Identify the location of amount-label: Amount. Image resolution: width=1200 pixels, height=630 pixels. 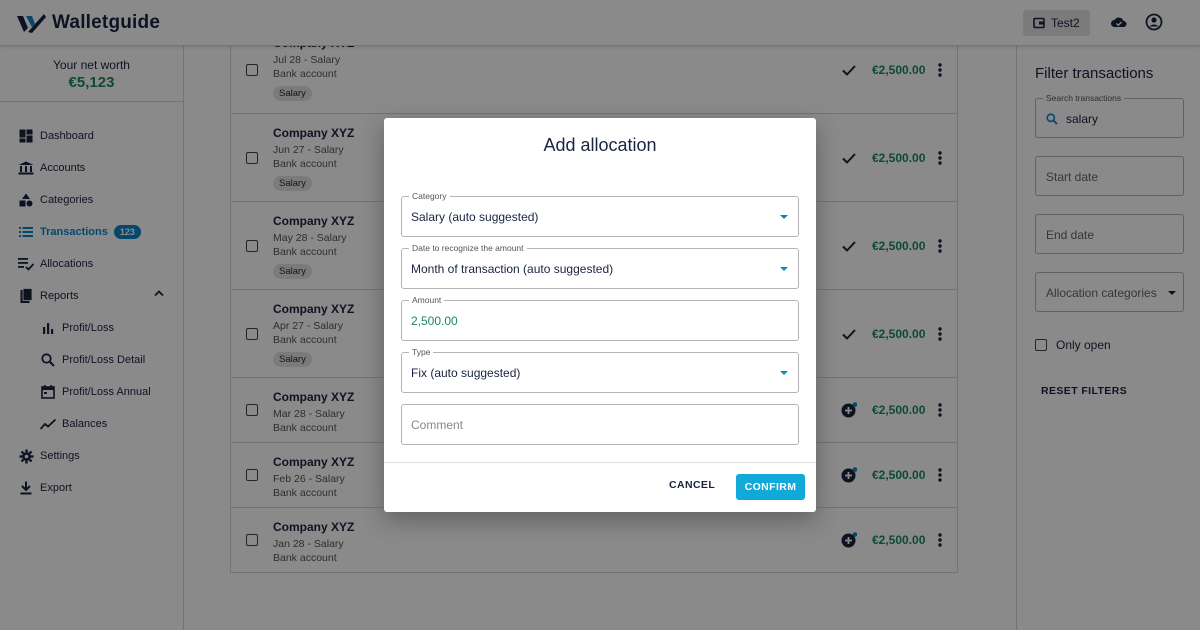
(427, 300).